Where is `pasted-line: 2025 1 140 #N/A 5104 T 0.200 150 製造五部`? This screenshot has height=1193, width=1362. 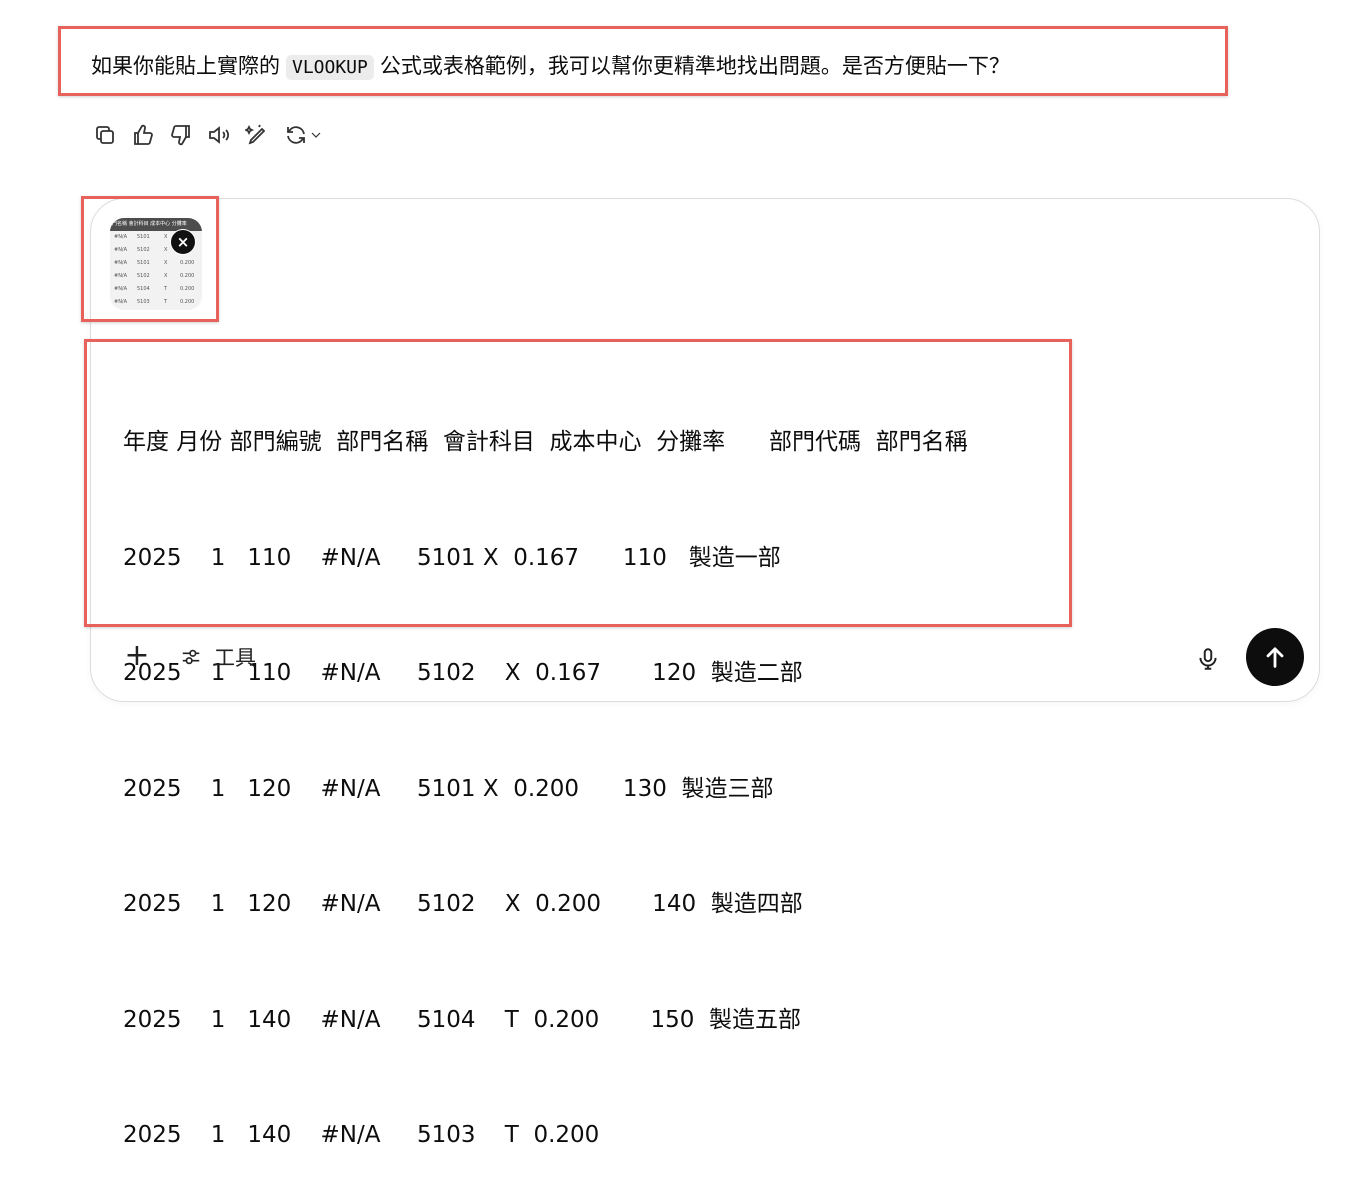
pasted-line: 2025 1 140 #N/A 5104 T 0.200 150 製造五部 is located at coordinates (462, 1019).